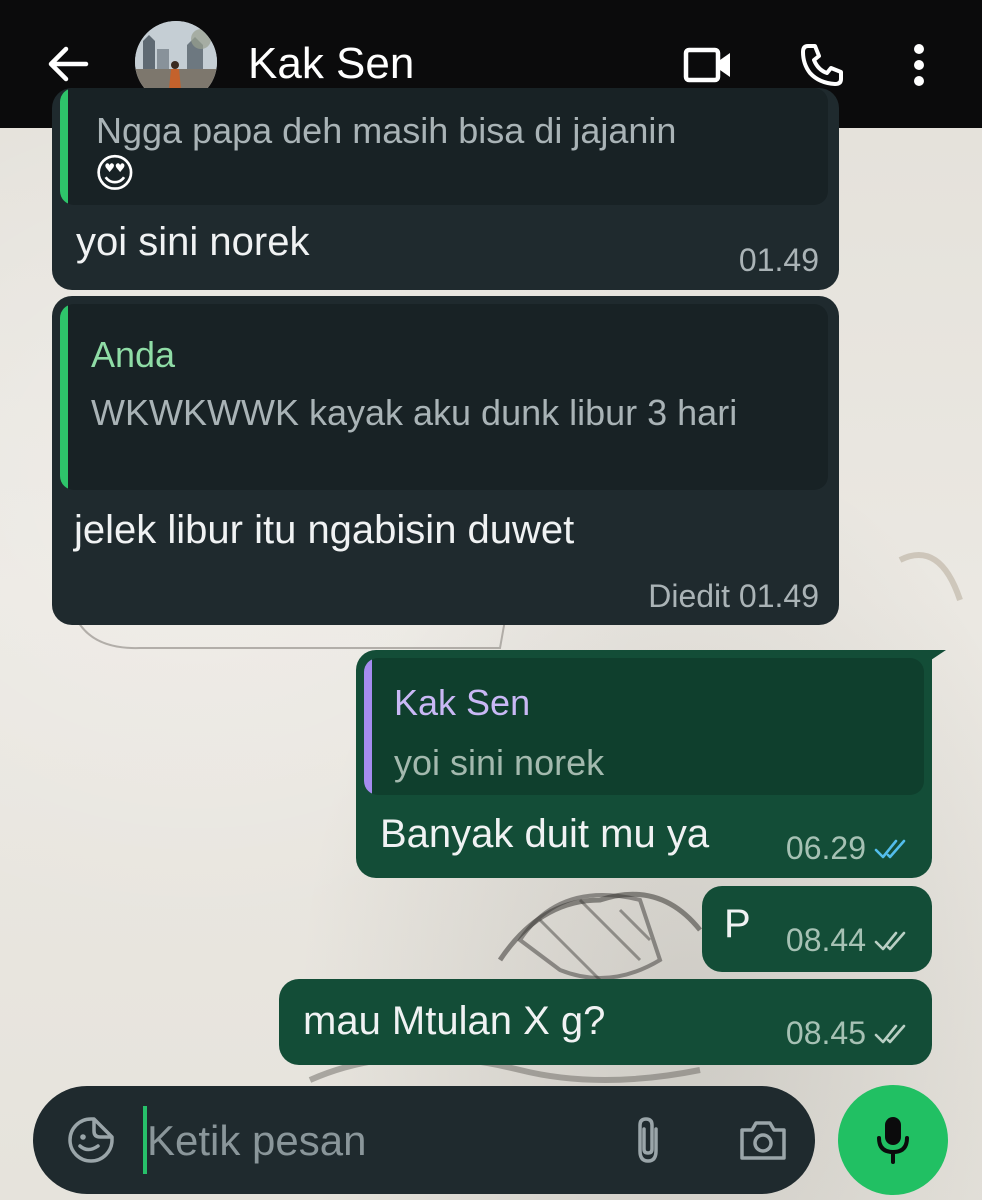  I want to click on back-arrow-icon, so click(68, 64).